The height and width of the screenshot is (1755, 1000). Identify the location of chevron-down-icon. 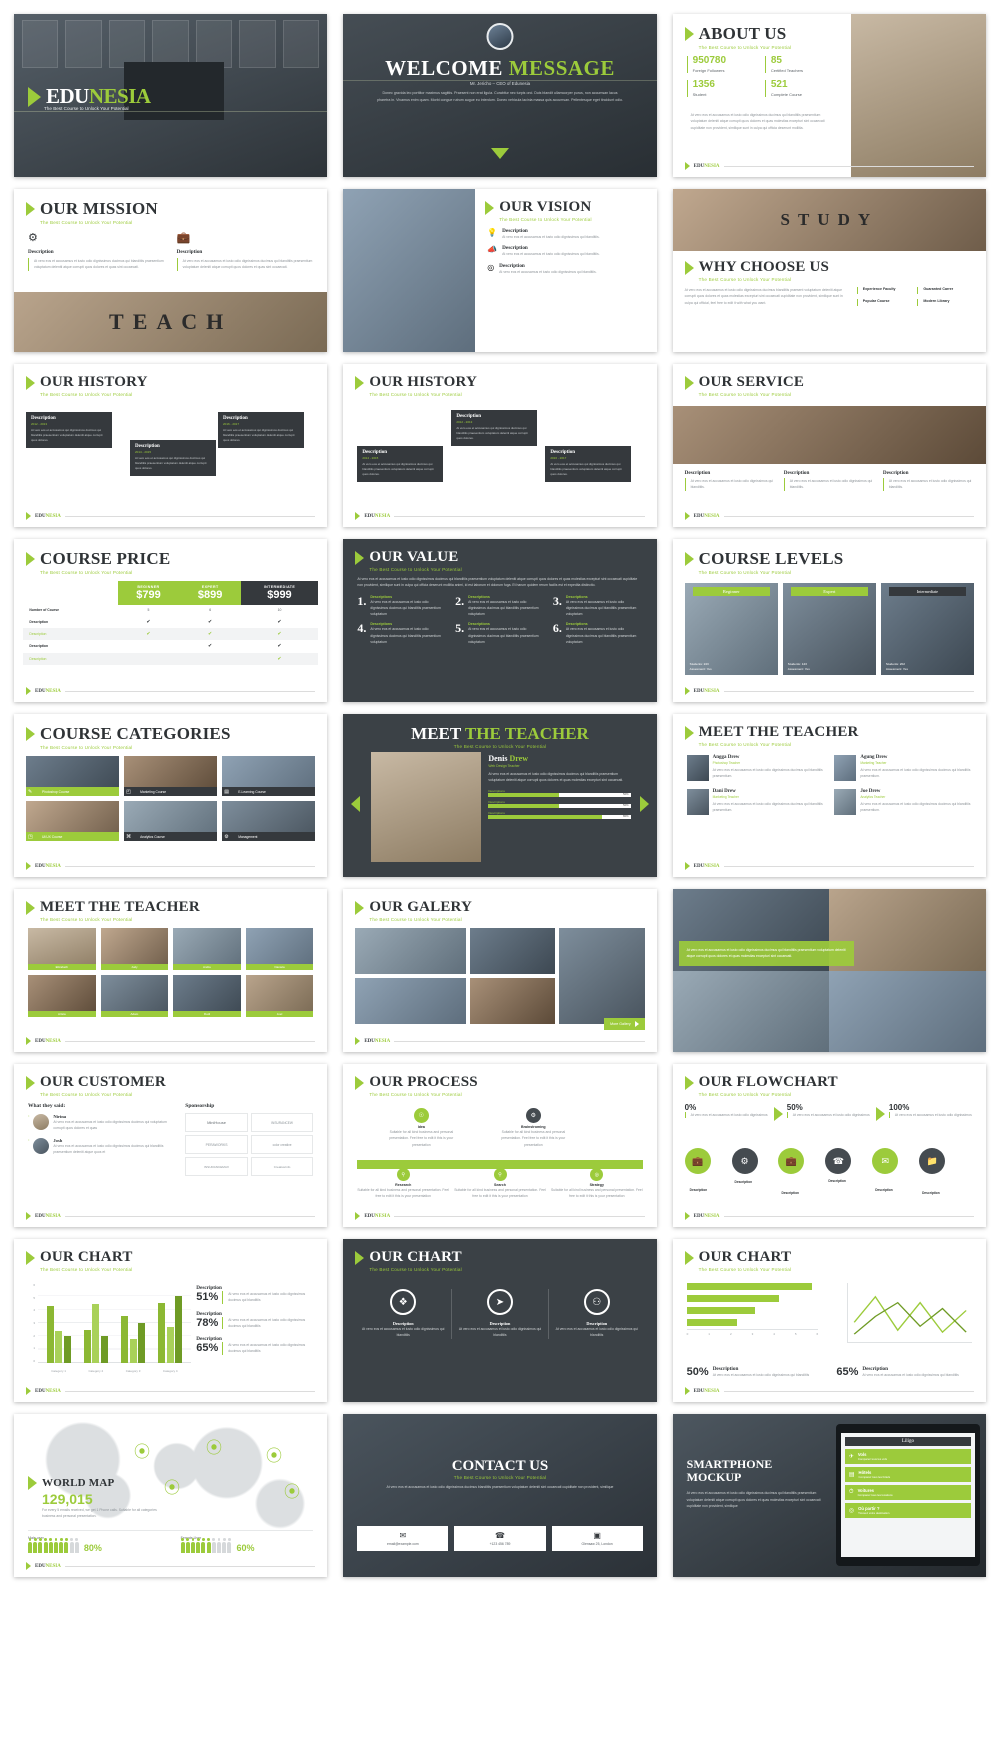
(499, 153).